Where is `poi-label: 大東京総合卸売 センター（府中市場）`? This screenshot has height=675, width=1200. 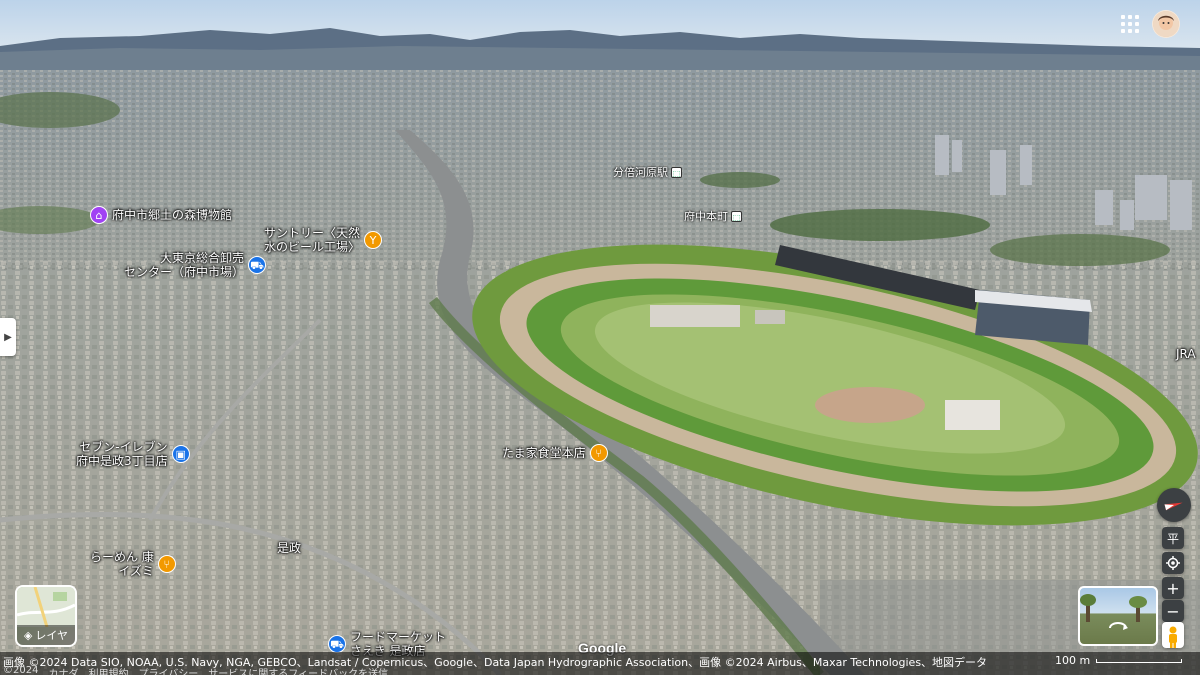
poi-label: 大東京総合卸売 センター（府中市場） is located at coordinates (184, 265).